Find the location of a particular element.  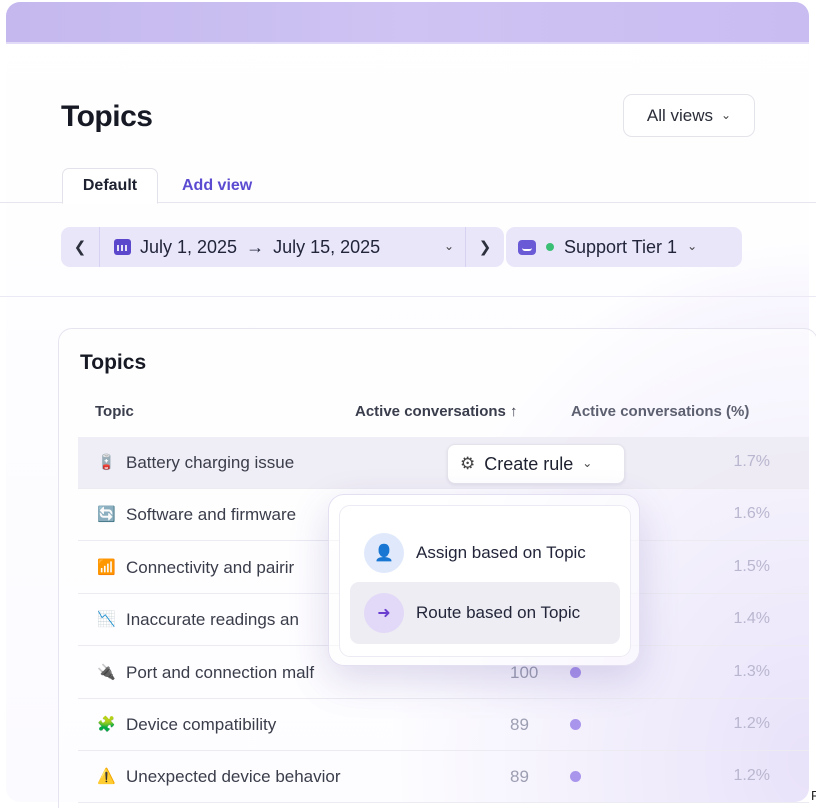

arrow-right-icon: → is located at coordinates (255, 246).